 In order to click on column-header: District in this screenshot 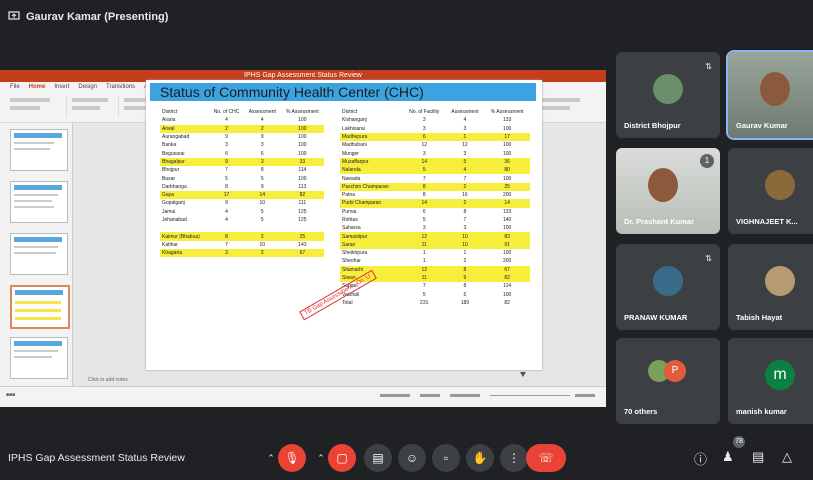, I will do `click(350, 112)`.